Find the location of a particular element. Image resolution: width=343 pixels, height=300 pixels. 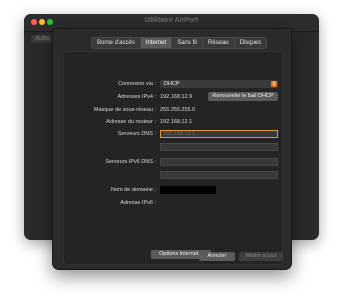

side-button: Autre is located at coordinates (42, 39).